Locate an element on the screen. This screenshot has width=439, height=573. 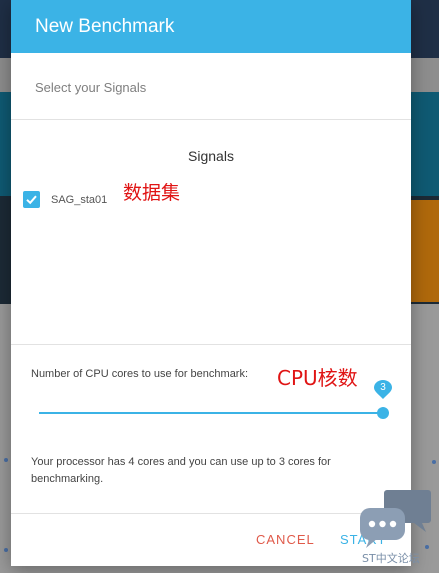
signal-checkbox is located at coordinates (31, 199).